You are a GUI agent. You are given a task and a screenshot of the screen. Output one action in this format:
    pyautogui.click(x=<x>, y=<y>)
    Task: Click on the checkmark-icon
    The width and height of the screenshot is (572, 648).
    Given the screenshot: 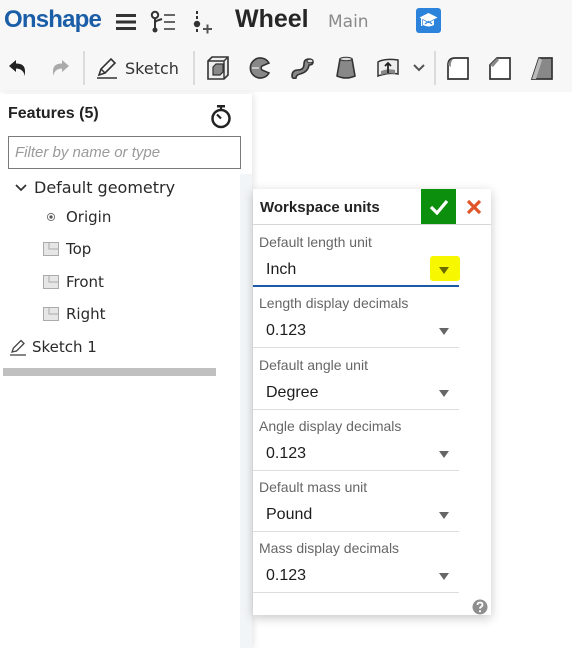 What is the action you would take?
    pyautogui.click(x=438, y=207)
    